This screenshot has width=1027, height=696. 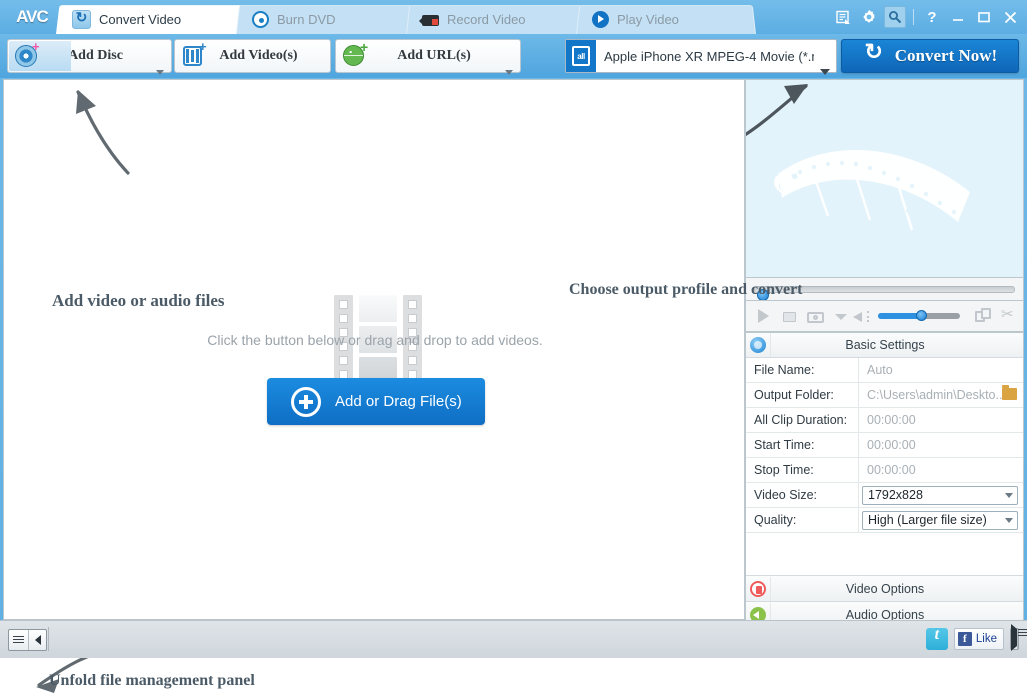 I want to click on settings-row-file-name: File Name: Auto, so click(x=884, y=370).